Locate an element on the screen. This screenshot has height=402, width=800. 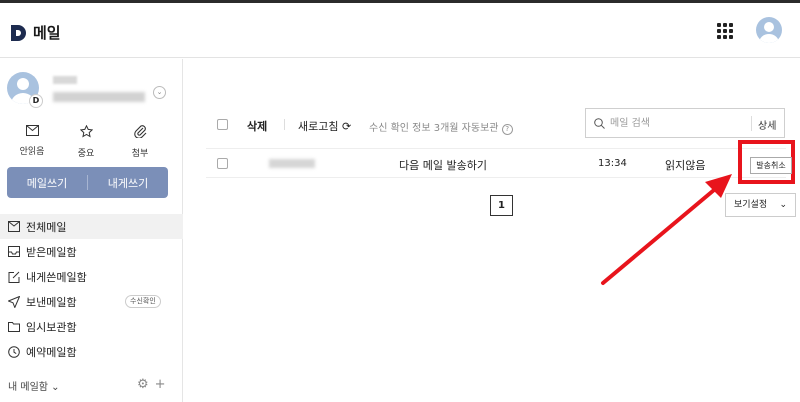
mail-row-checkbox is located at coordinates (222, 163).